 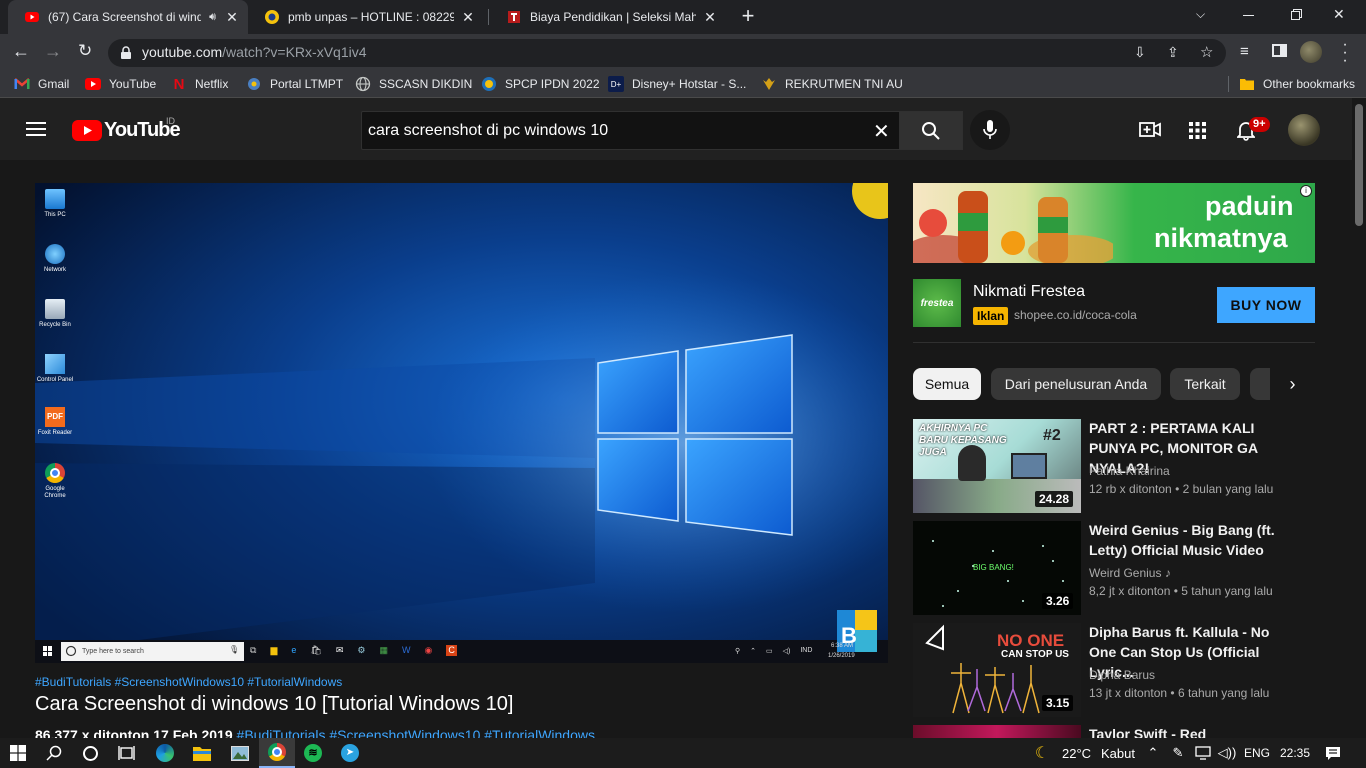 I want to click on hamburger-menu-icon, so click(x=36, y=129).